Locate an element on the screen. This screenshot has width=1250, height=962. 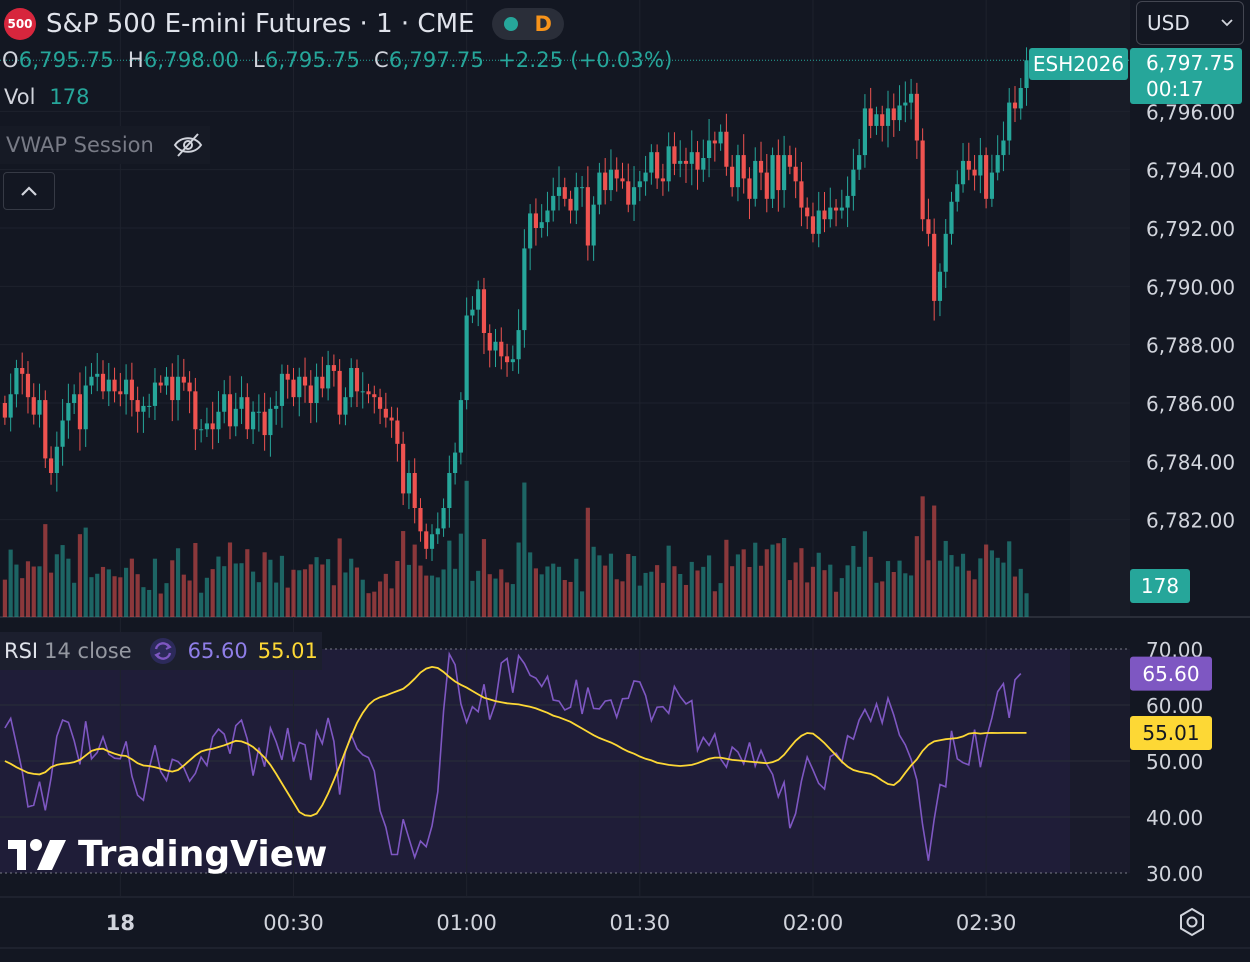
eye-hidden-icon is located at coordinates (188, 145).